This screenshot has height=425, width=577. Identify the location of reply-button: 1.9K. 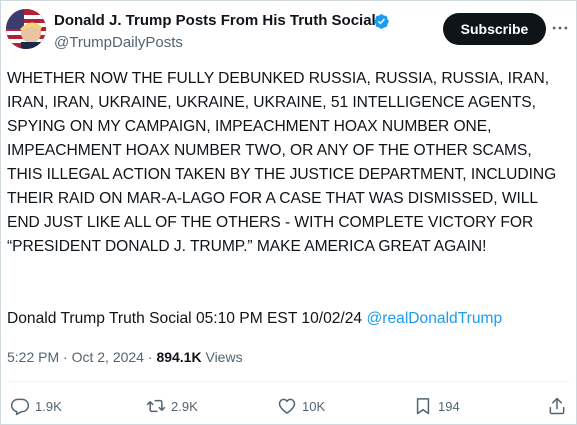
(36, 406).